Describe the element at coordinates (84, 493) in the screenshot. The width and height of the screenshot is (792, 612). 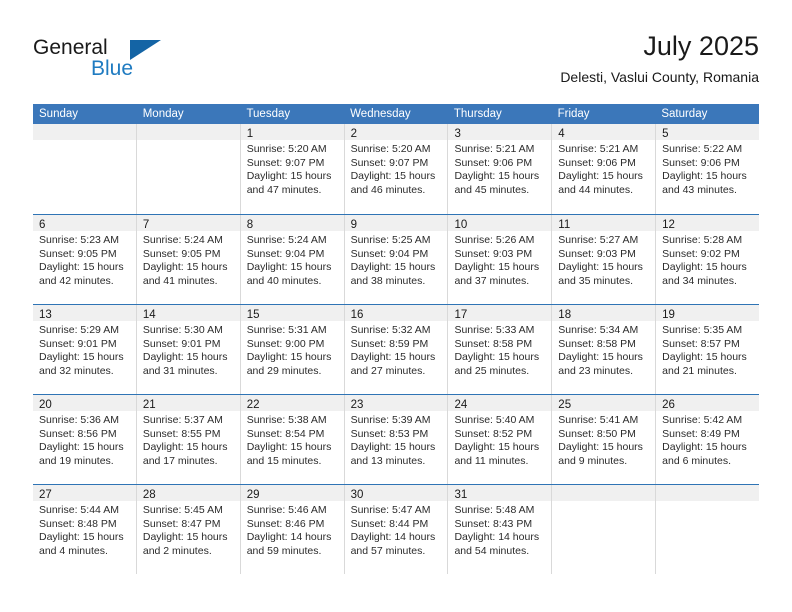
I see `day-number-band: 27` at that location.